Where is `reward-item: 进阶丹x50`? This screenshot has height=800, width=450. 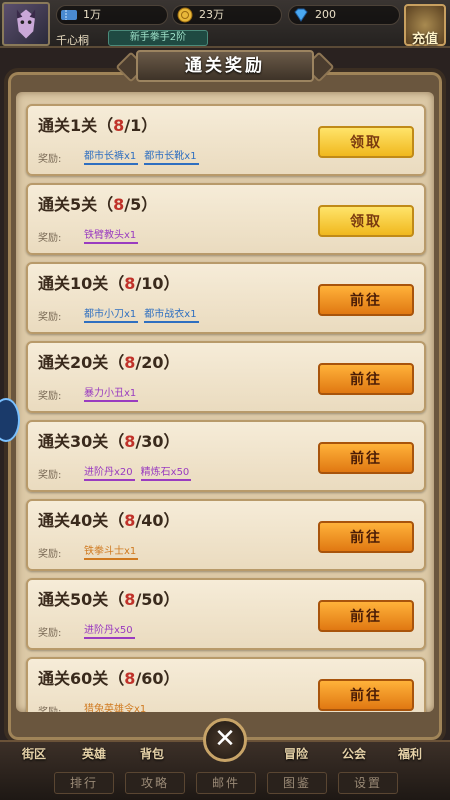 reward-item: 进阶丹x50 is located at coordinates (109, 630).